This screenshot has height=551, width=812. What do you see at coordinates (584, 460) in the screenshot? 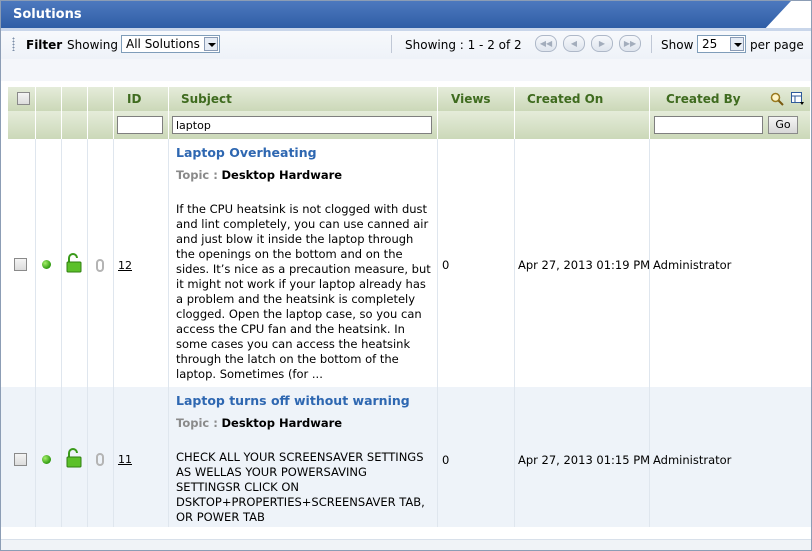
I see `created-on: Apr 27, 2013 01:15 PM` at bounding box center [584, 460].